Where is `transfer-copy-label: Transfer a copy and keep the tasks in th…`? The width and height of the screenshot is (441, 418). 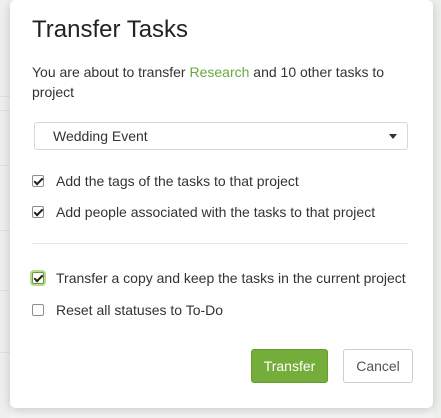 transfer-copy-label: Transfer a copy and keep the tasks in th… is located at coordinates (231, 278).